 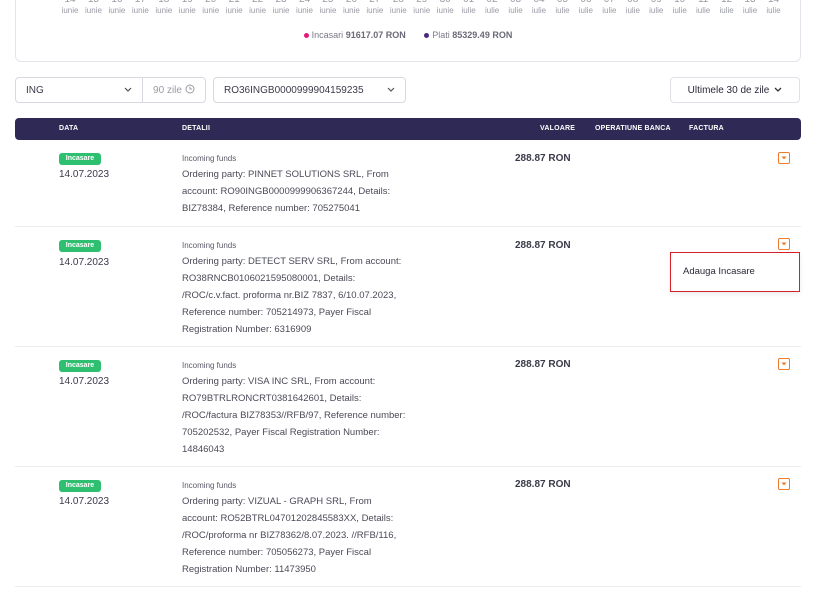 I want to click on days-range-field: 90 zile, so click(x=174, y=90).